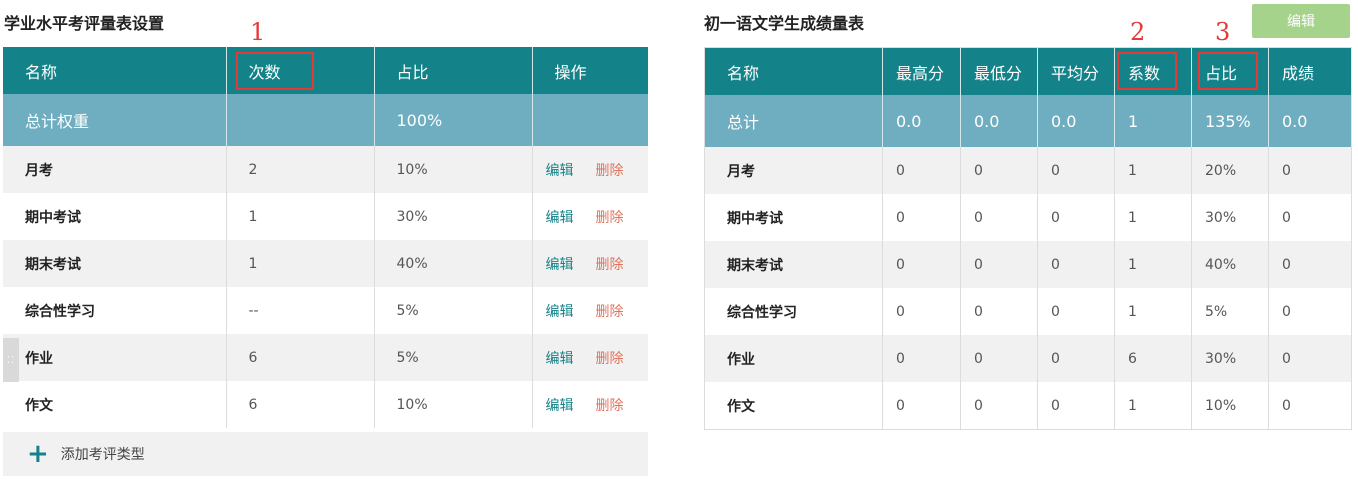 This screenshot has width=1358, height=487. What do you see at coordinates (999, 71) in the screenshot?
I see `header-min: 最低分` at bounding box center [999, 71].